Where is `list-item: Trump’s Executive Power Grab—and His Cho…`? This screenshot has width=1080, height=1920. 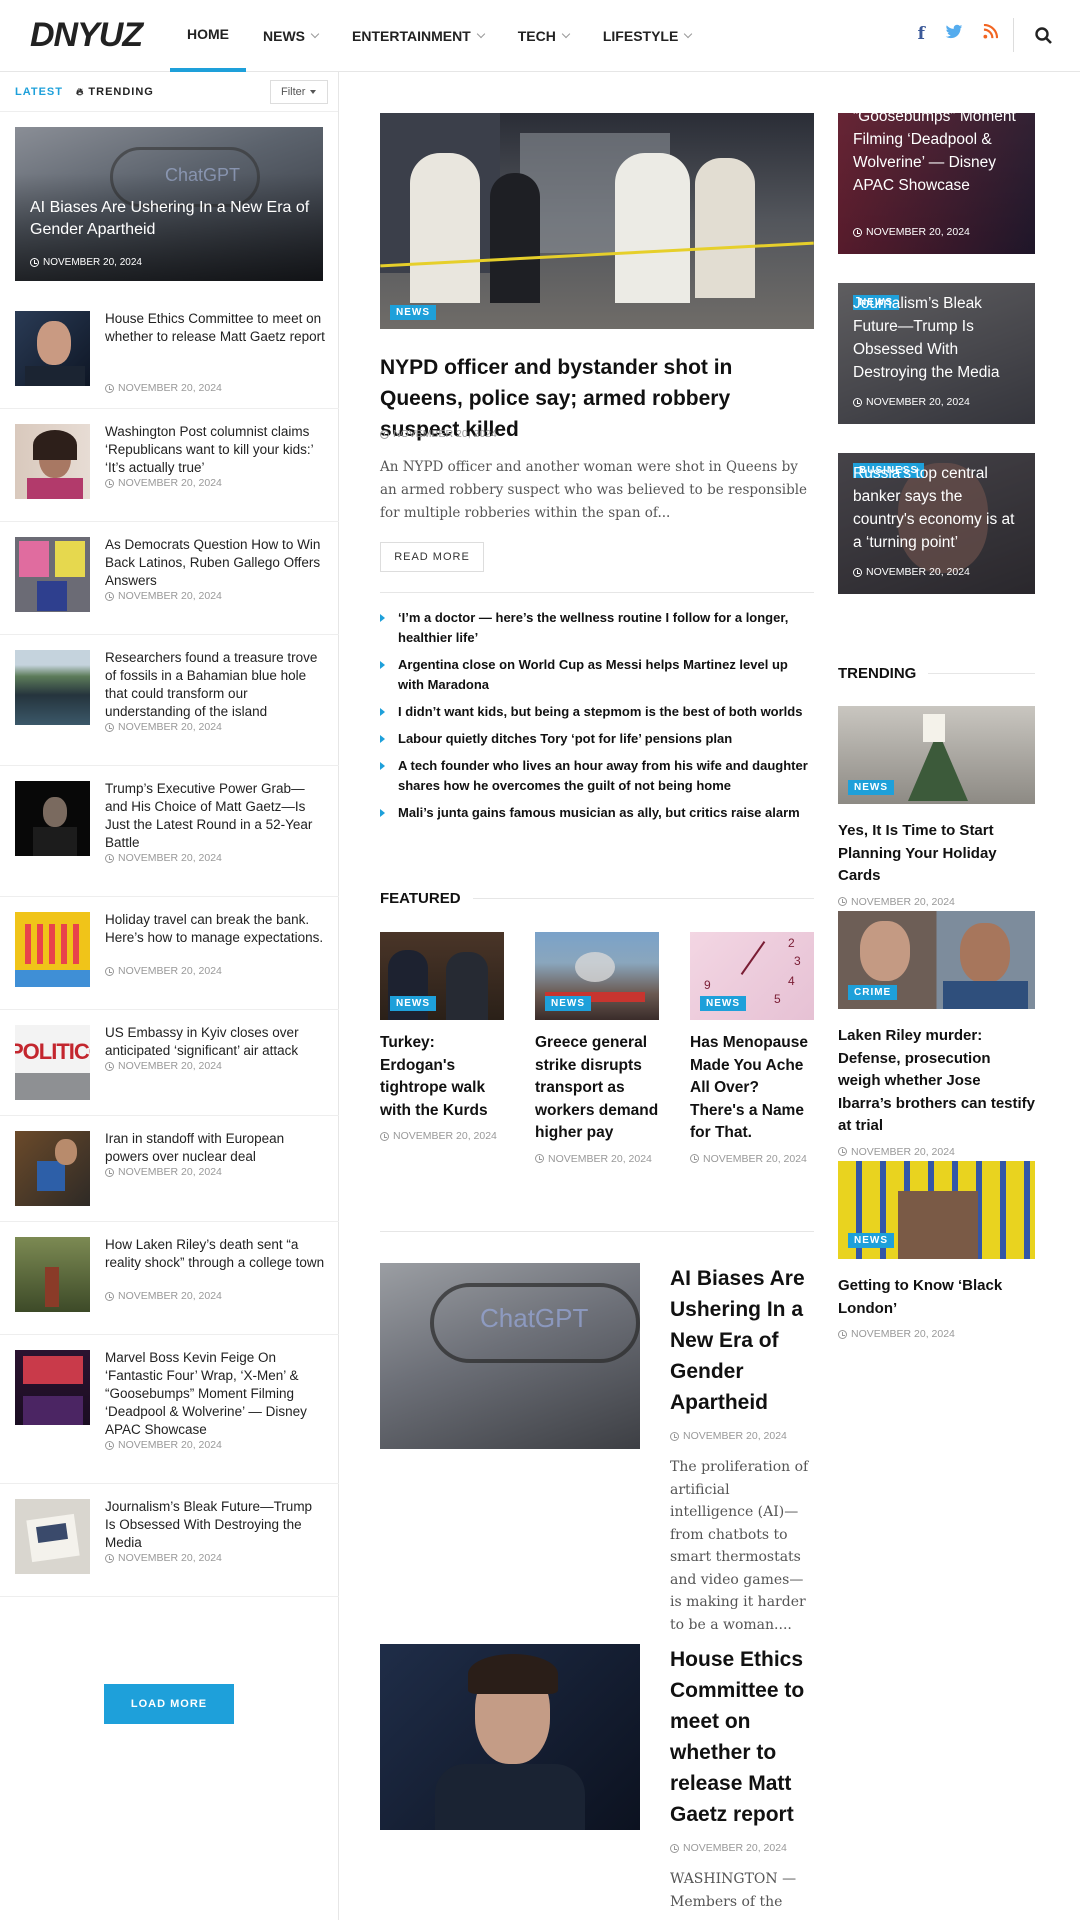 list-item: Trump’s Executive Power Grab—and His Cho… is located at coordinates (169, 831).